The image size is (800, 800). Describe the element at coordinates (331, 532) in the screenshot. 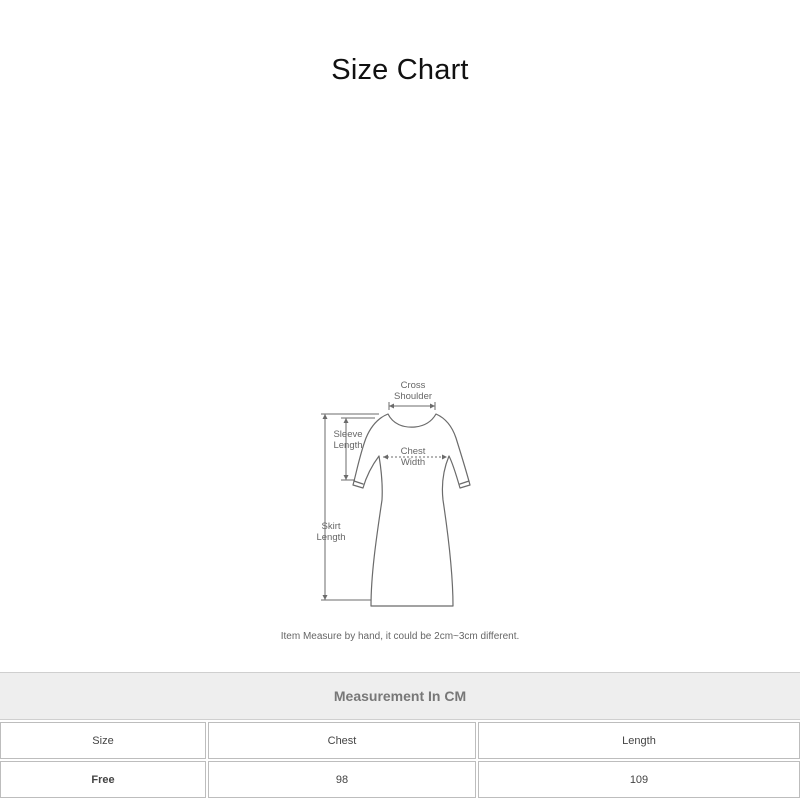

I see `label-skirt-length: Skirt Length` at that location.